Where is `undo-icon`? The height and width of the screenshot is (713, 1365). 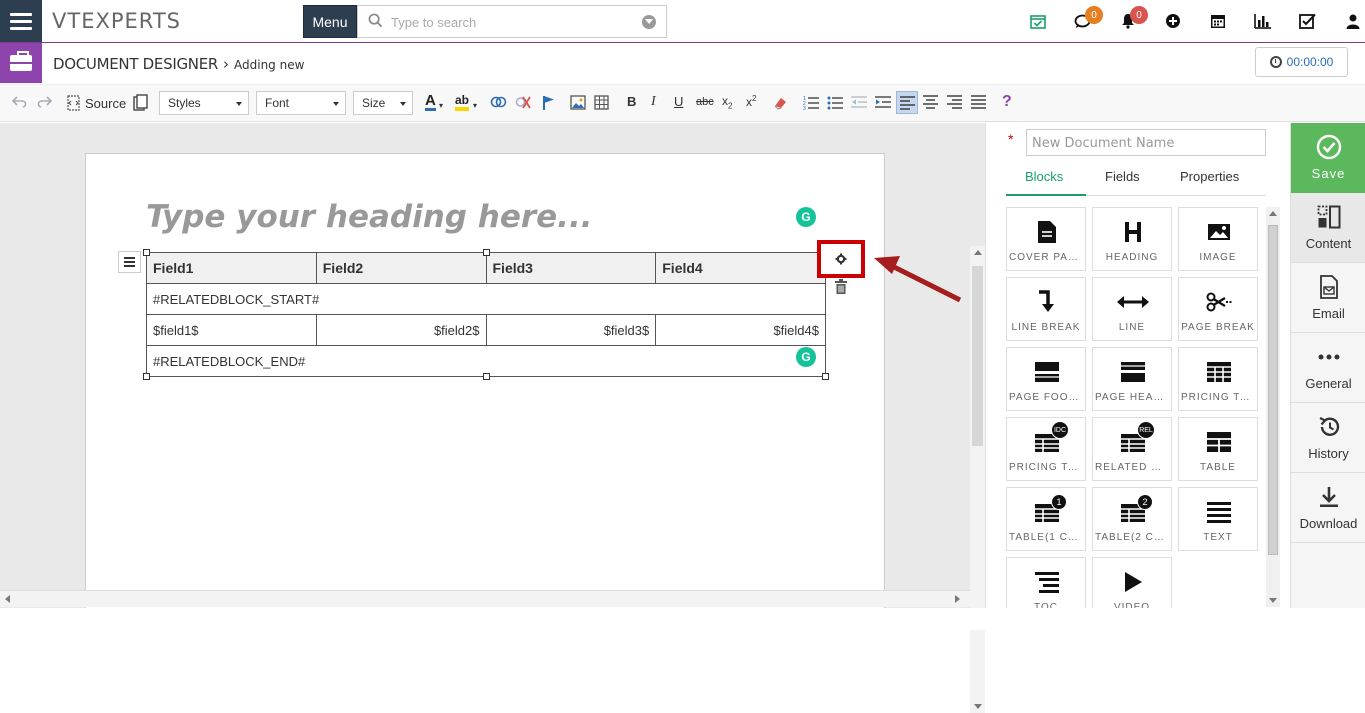 undo-icon is located at coordinates (20, 102).